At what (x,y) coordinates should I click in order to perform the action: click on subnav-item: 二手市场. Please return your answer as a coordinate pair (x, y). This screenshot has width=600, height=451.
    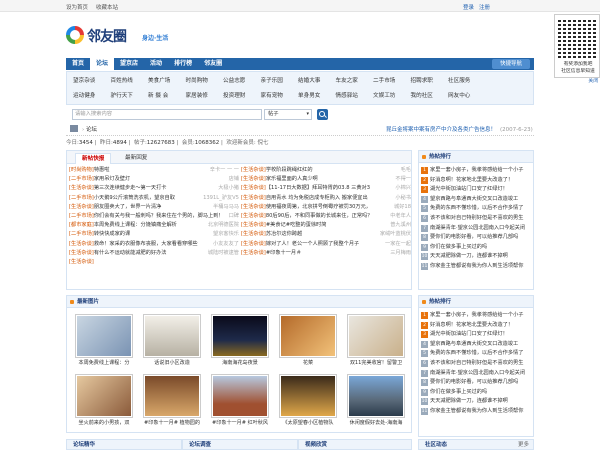
    Looking at the image, I should click on (392, 81).